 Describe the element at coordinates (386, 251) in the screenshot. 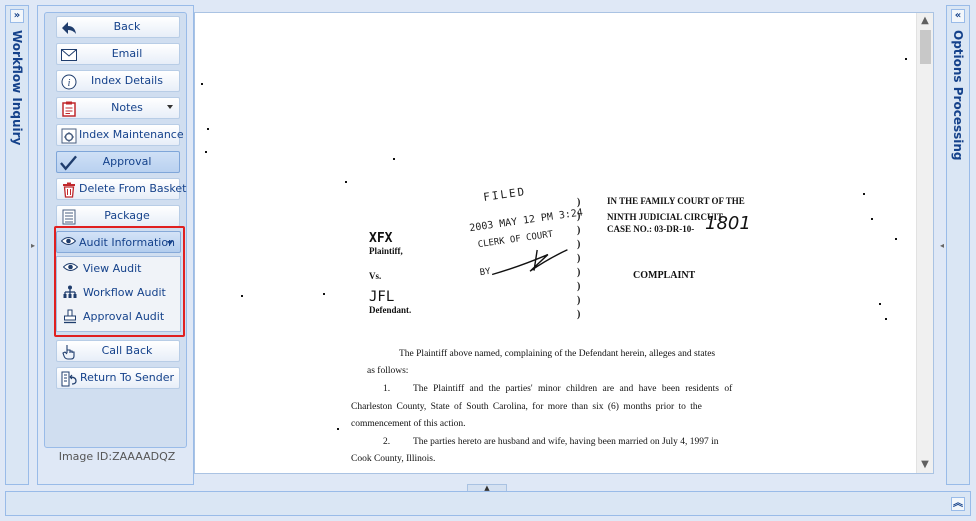

I see `plaintiff-label: Plaintiff,` at that location.